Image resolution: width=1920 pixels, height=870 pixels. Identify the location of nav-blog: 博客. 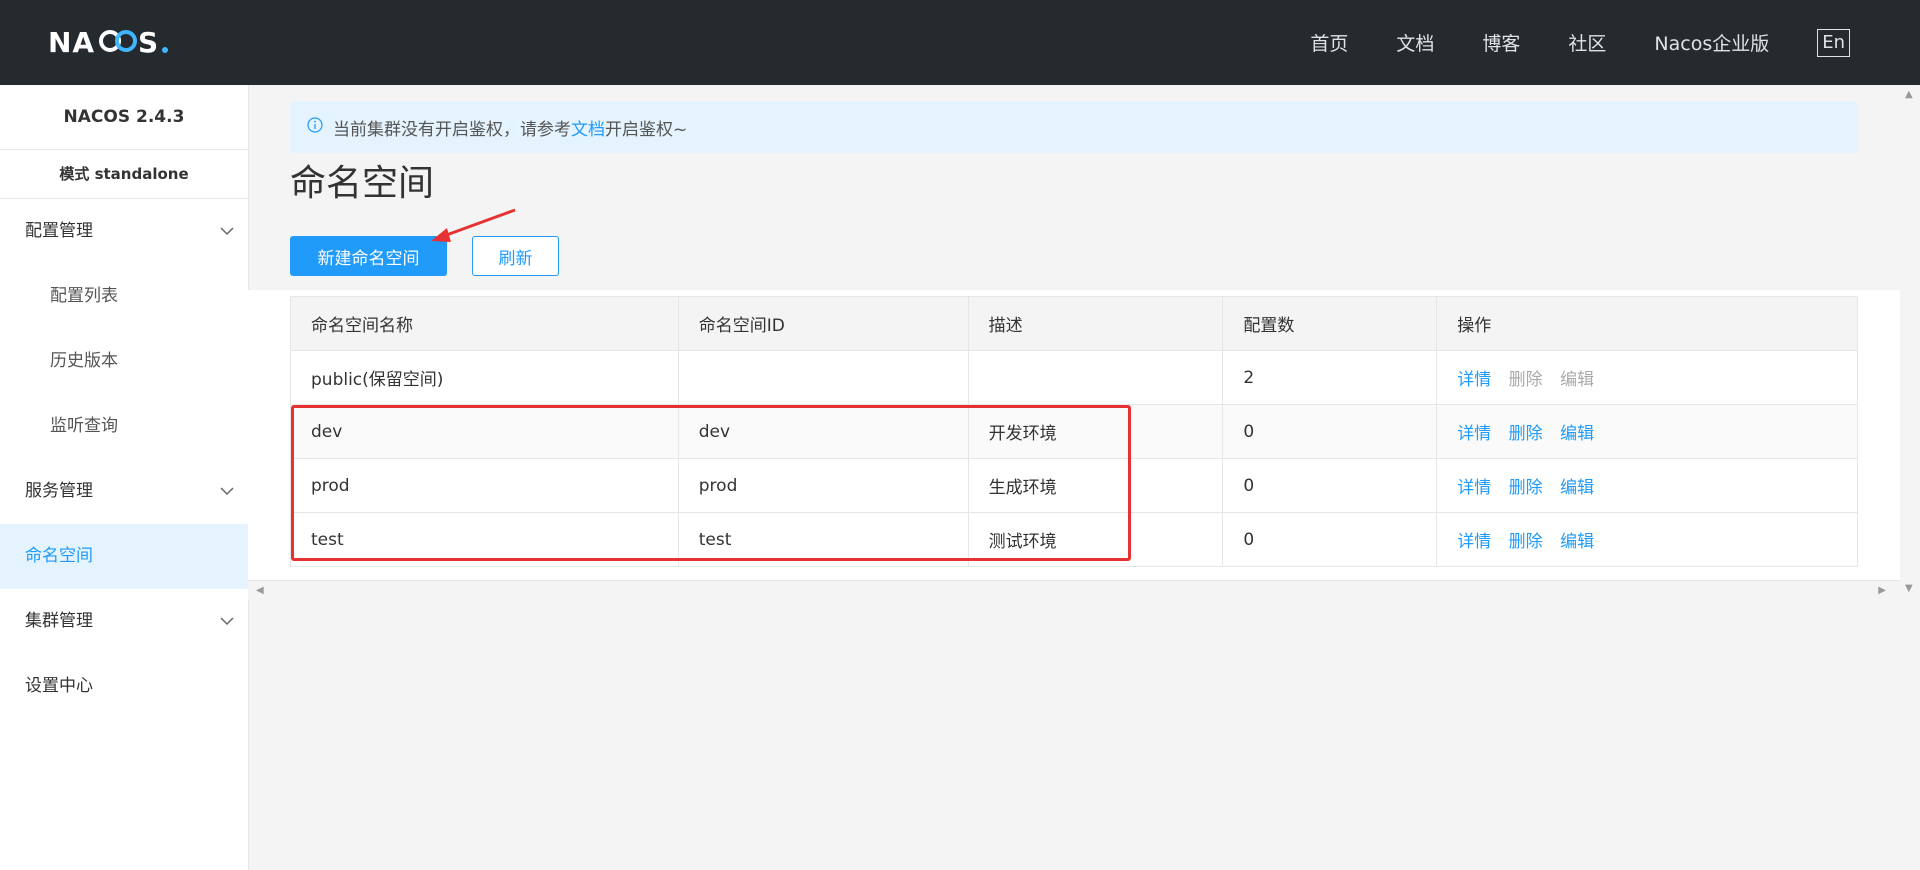
(1501, 42).